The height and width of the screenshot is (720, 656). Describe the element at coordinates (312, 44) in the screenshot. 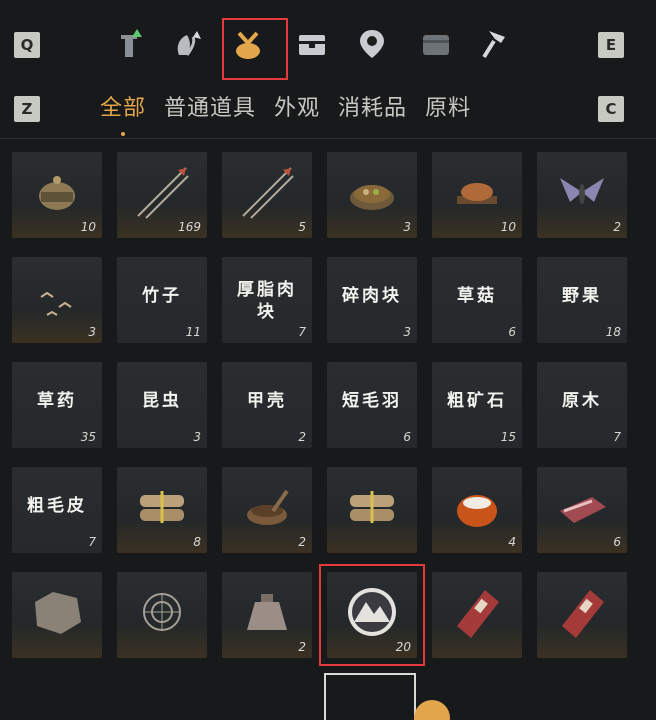

I see `chest-icon` at that location.